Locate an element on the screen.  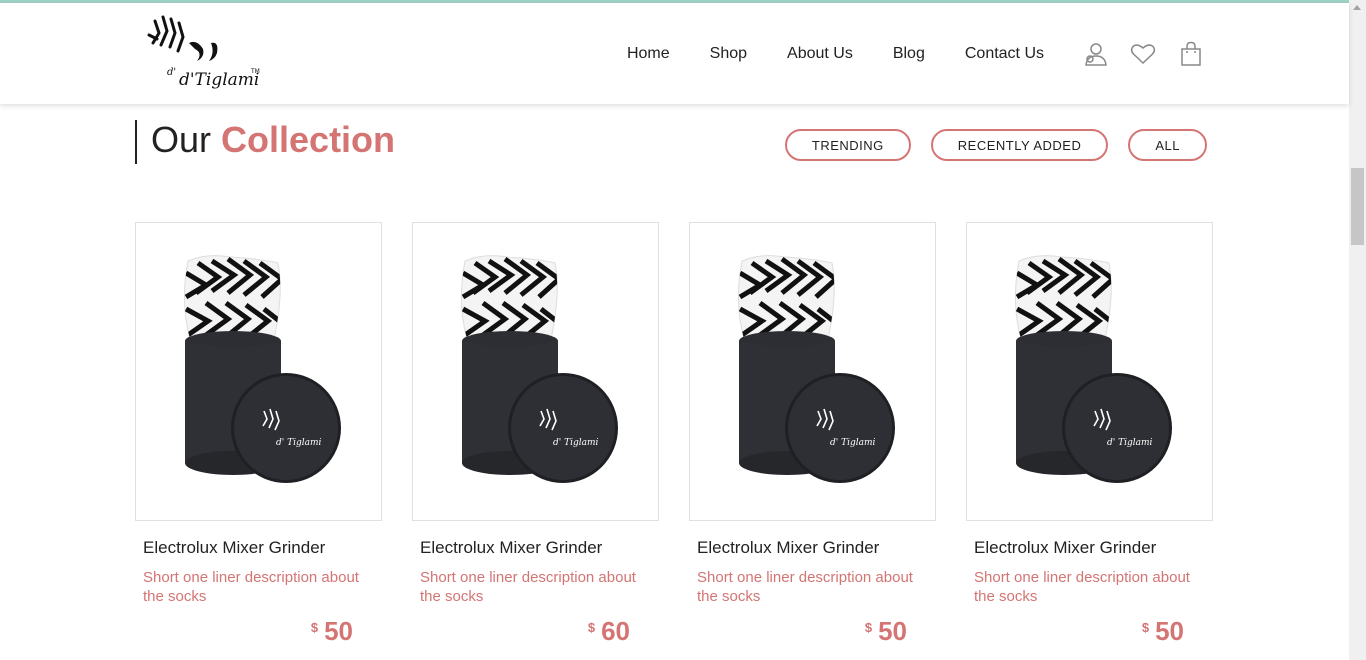
svg-text: d' is located at coordinates (171, 72).